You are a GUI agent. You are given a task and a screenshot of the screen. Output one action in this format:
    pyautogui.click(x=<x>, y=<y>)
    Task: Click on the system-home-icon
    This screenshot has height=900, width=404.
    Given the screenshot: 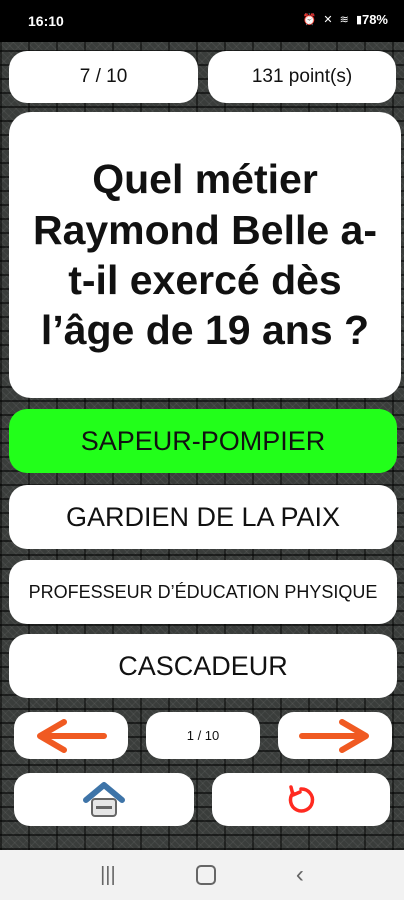 What is the action you would take?
    pyautogui.click(x=205, y=875)
    